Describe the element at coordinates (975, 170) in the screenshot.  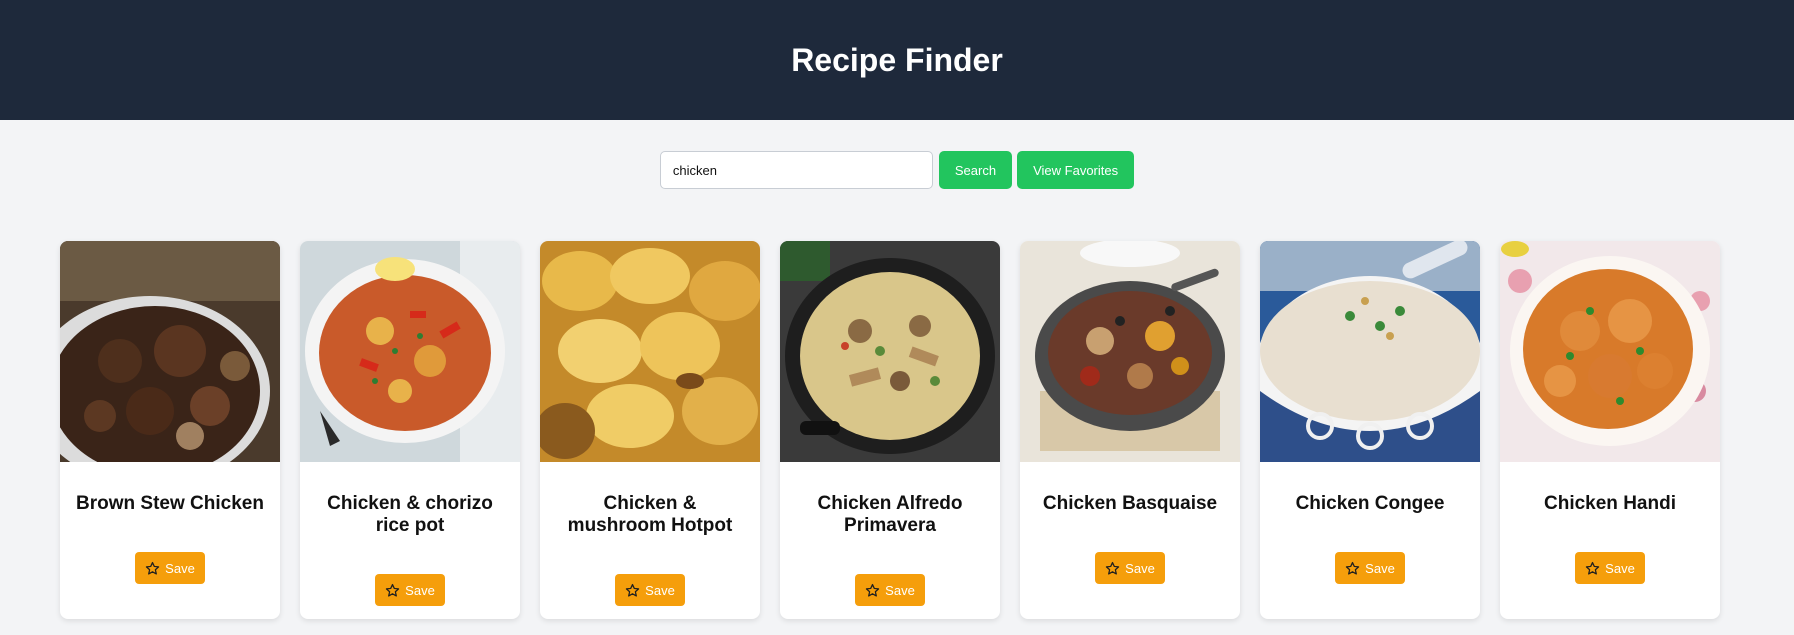
I see `search-button: Search` at that location.